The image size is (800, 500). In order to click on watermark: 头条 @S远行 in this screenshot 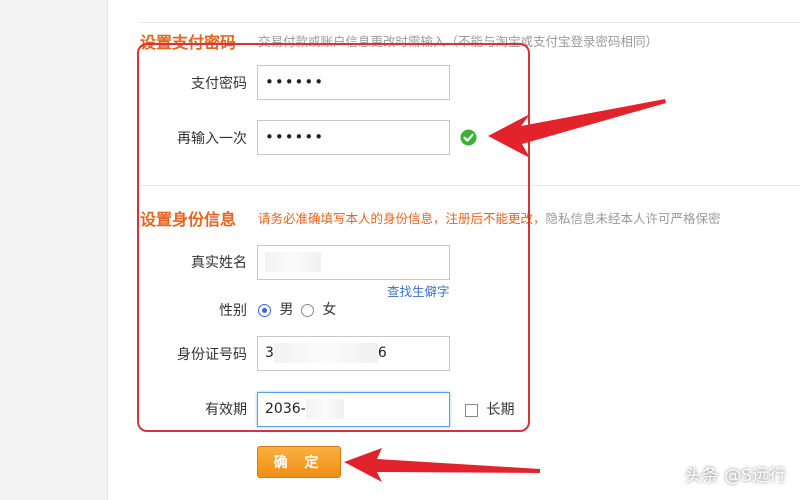, I will do `click(735, 476)`.